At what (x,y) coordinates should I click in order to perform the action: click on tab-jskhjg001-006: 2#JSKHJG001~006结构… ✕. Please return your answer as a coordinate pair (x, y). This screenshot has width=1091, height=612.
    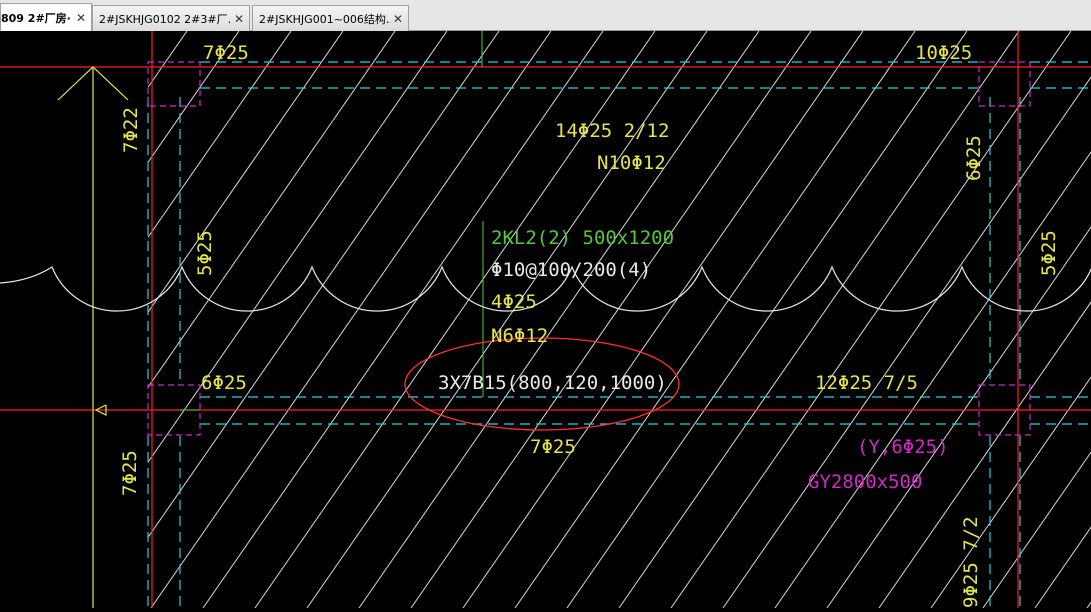
    Looking at the image, I should click on (330, 18).